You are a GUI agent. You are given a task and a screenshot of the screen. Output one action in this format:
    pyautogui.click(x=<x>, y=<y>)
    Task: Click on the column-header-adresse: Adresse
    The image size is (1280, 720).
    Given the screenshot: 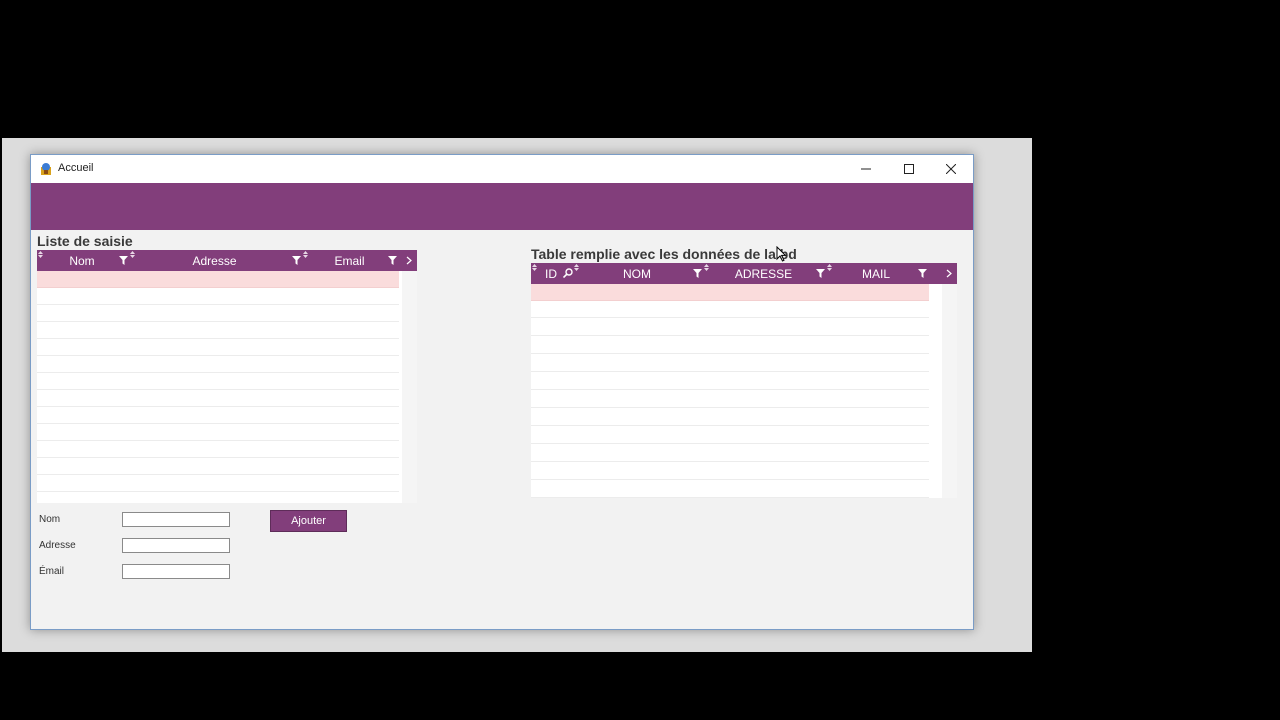 What is the action you would take?
    pyautogui.click(x=214, y=261)
    